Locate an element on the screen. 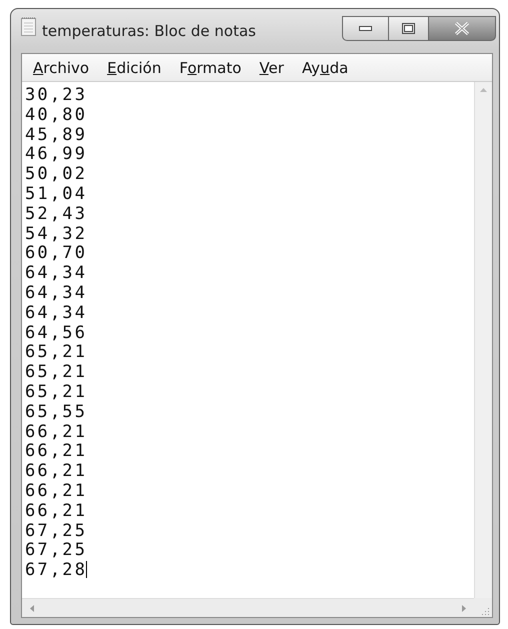 This screenshot has height=629, width=508. text-line: 54,32 is located at coordinates (56, 234).